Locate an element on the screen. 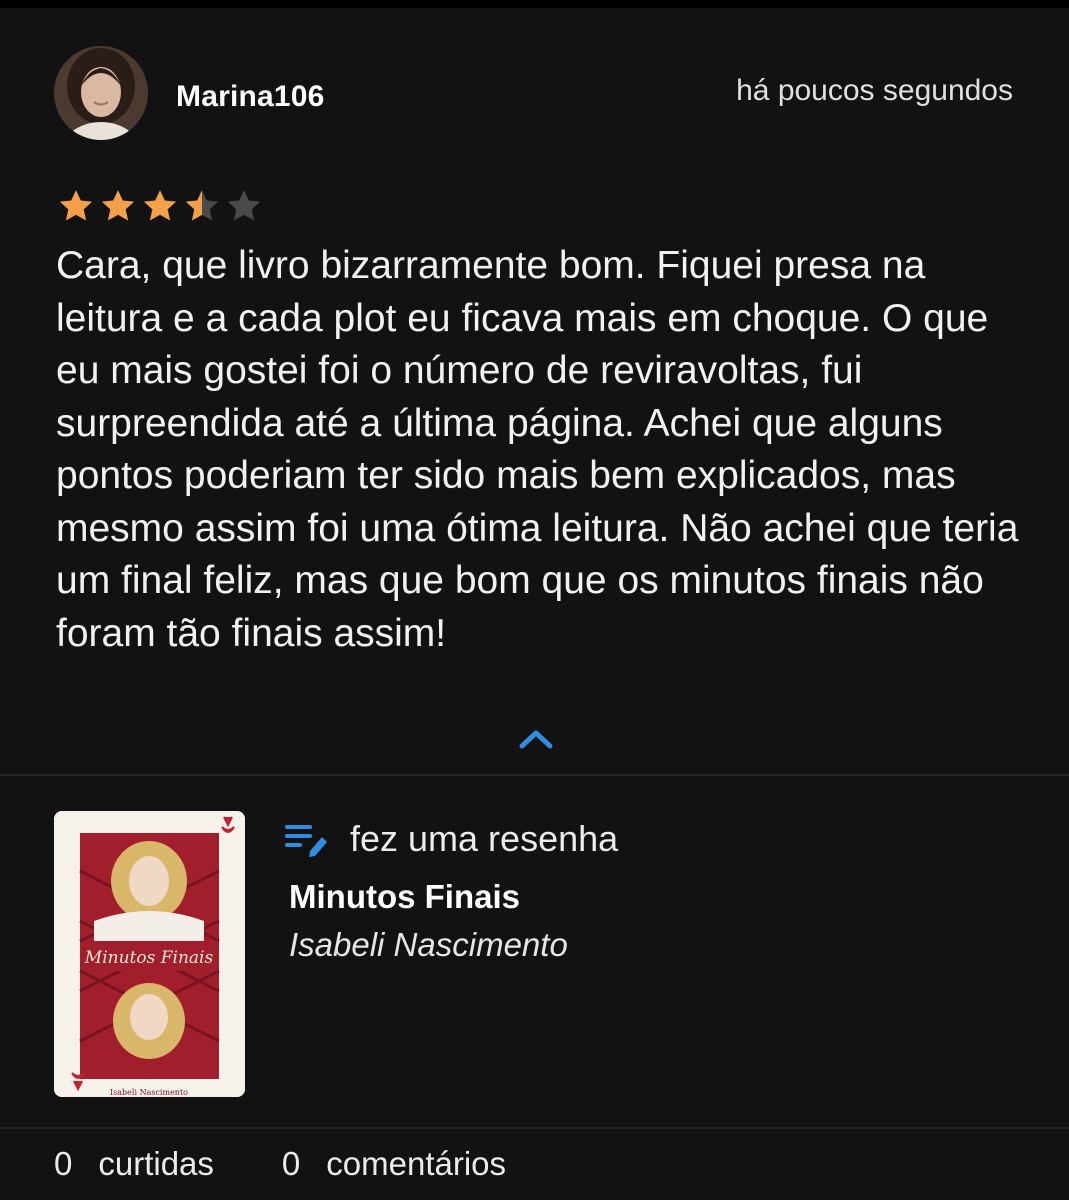 Image resolution: width=1069 pixels, height=1200 pixels. activity-label: fez uma resenha is located at coordinates (484, 838).